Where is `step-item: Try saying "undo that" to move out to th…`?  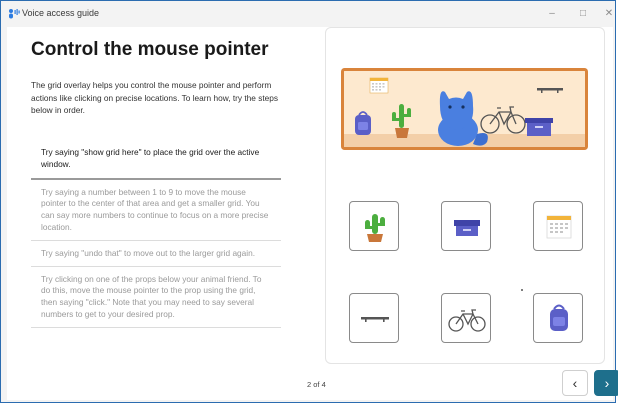
step-item: Try saying "undo that" to move out to th… is located at coordinates (156, 254).